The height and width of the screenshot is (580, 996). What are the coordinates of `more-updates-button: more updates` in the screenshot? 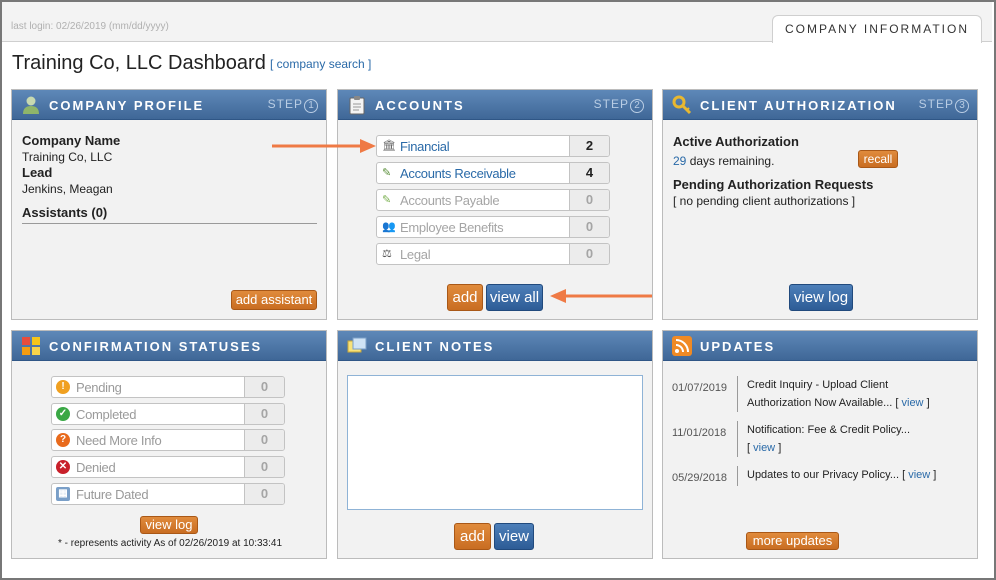 It's located at (792, 541).